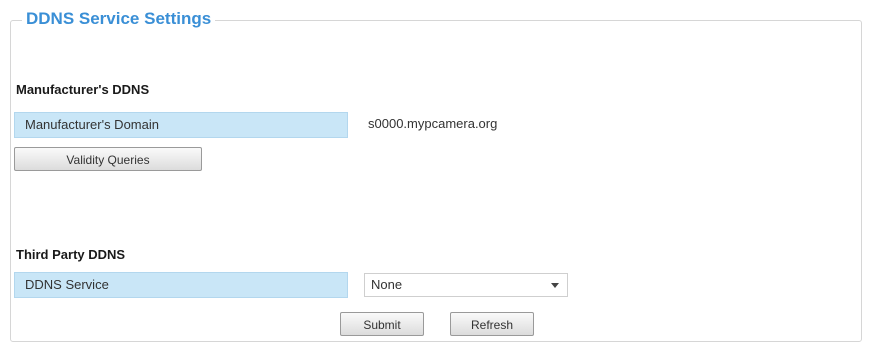 The width and height of the screenshot is (871, 351). I want to click on manufacturer-domain-value: s0000.mypcamera.org, so click(433, 123).